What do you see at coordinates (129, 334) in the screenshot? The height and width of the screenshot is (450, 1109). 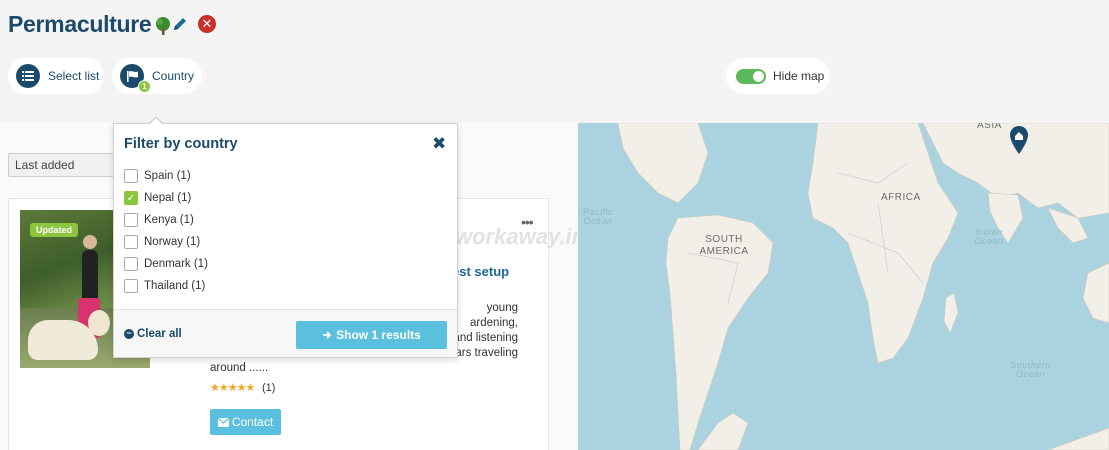 I see `minus-circle-icon: −` at bounding box center [129, 334].